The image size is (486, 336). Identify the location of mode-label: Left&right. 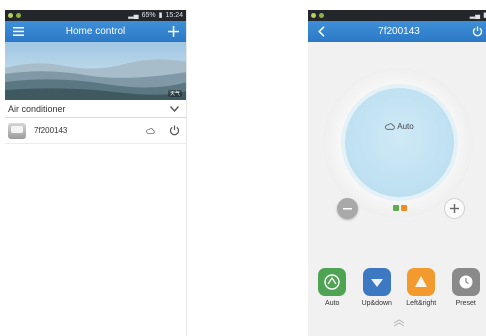
(421, 303).